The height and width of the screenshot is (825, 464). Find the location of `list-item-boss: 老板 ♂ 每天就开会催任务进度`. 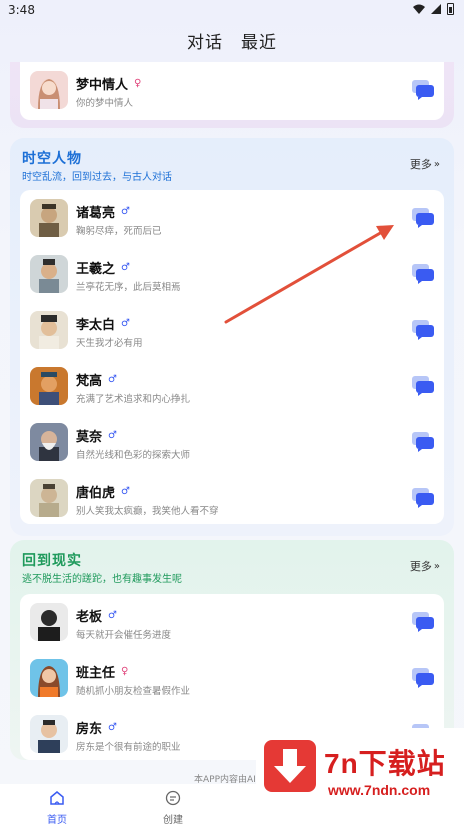

list-item-boss: 老板 ♂ 每天就开会催任务进度 is located at coordinates (232, 622).